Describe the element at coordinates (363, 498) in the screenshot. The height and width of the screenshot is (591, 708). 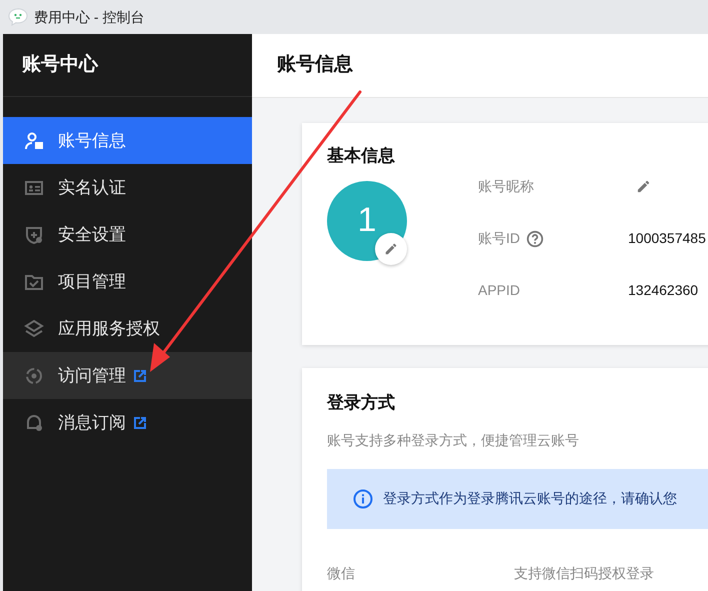
I see `info-icon` at that location.